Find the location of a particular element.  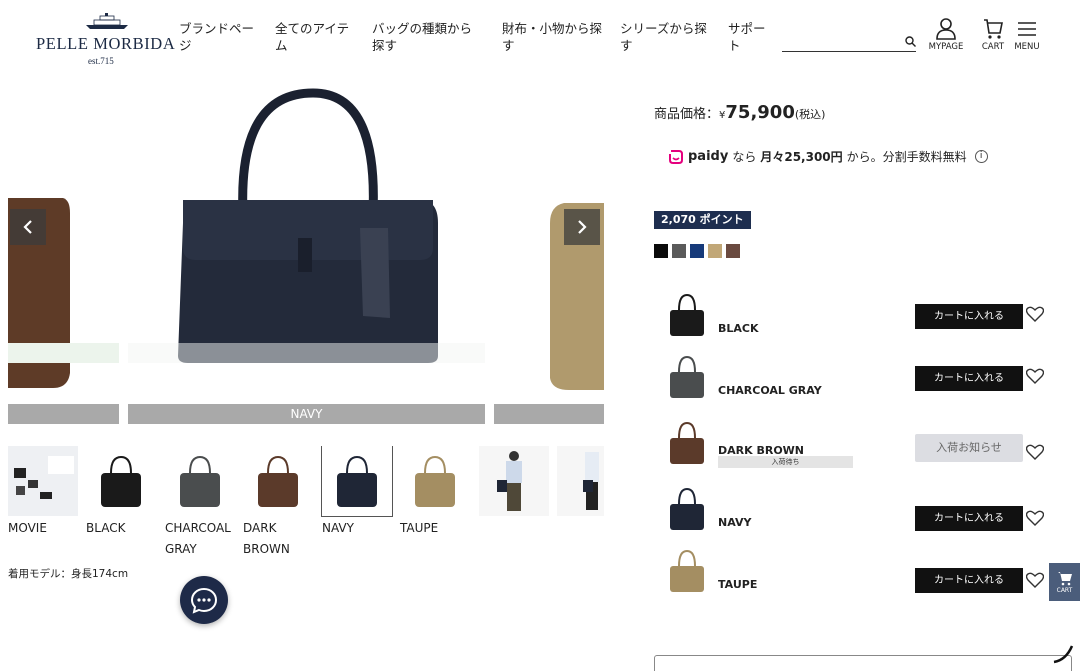

color-swatches is located at coordinates (697, 251).